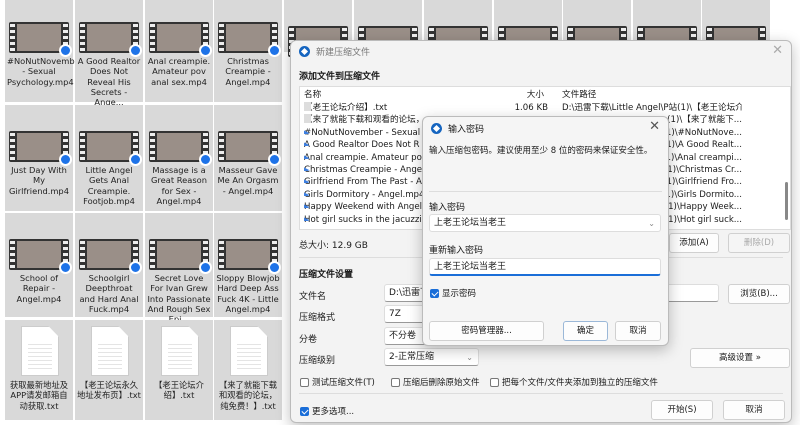 This screenshot has height=425, width=800. I want to click on section-settings-heading: 压缩文件设置, so click(326, 275).